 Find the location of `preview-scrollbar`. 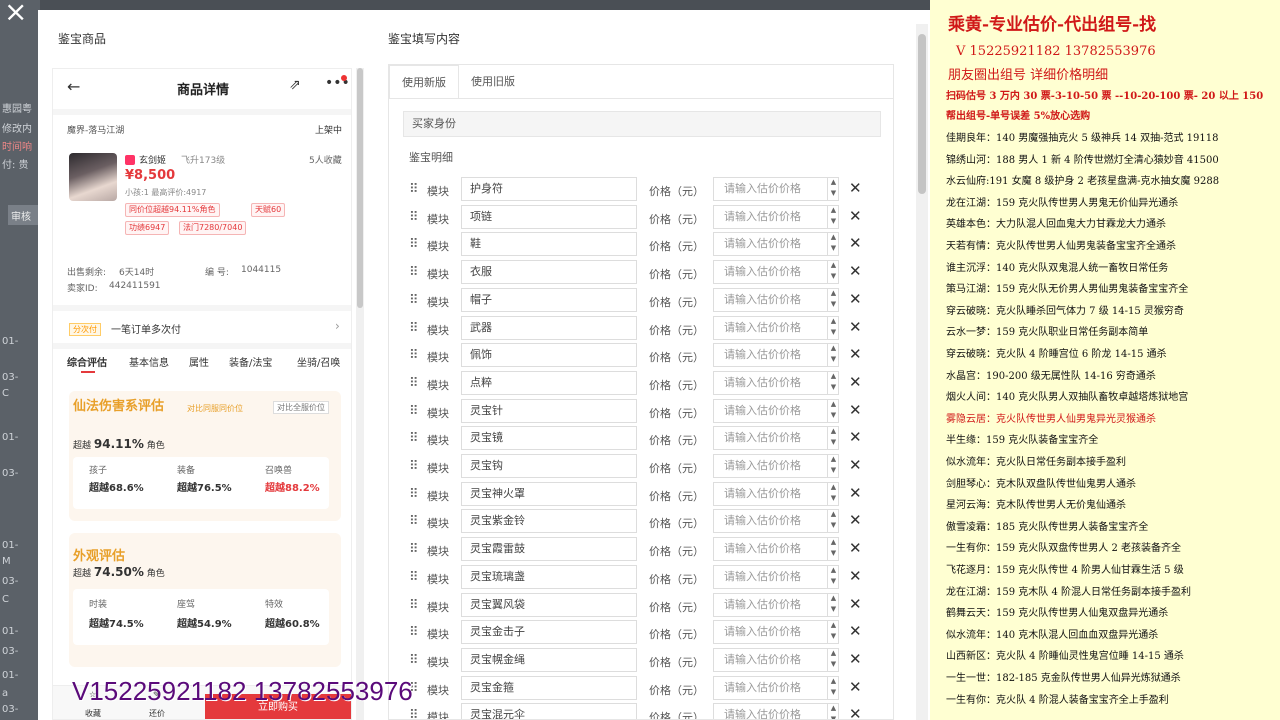

preview-scrollbar is located at coordinates (360, 394).